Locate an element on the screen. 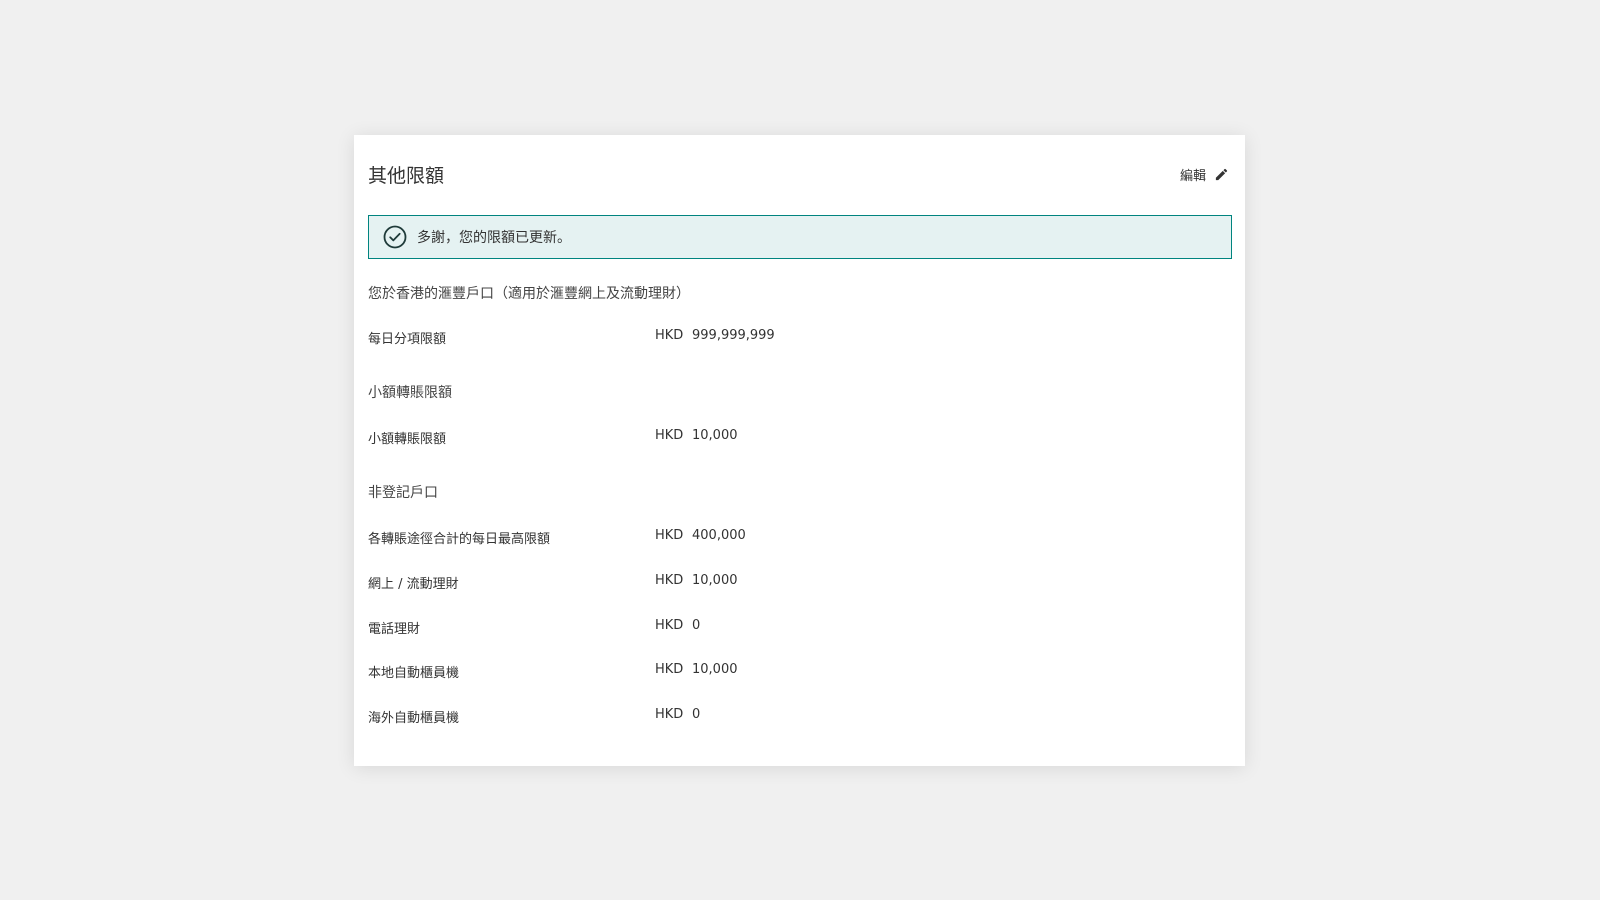 The image size is (1600, 900). limit-label: 每日分項限額 is located at coordinates (407, 339).